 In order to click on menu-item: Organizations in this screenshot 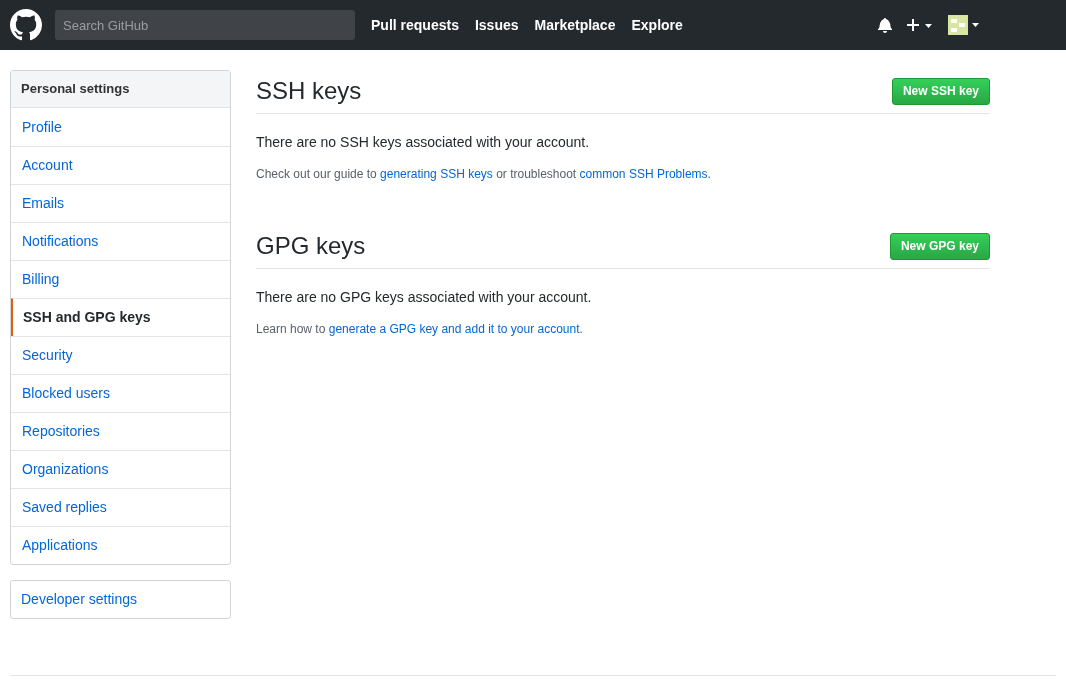, I will do `click(120, 469)`.